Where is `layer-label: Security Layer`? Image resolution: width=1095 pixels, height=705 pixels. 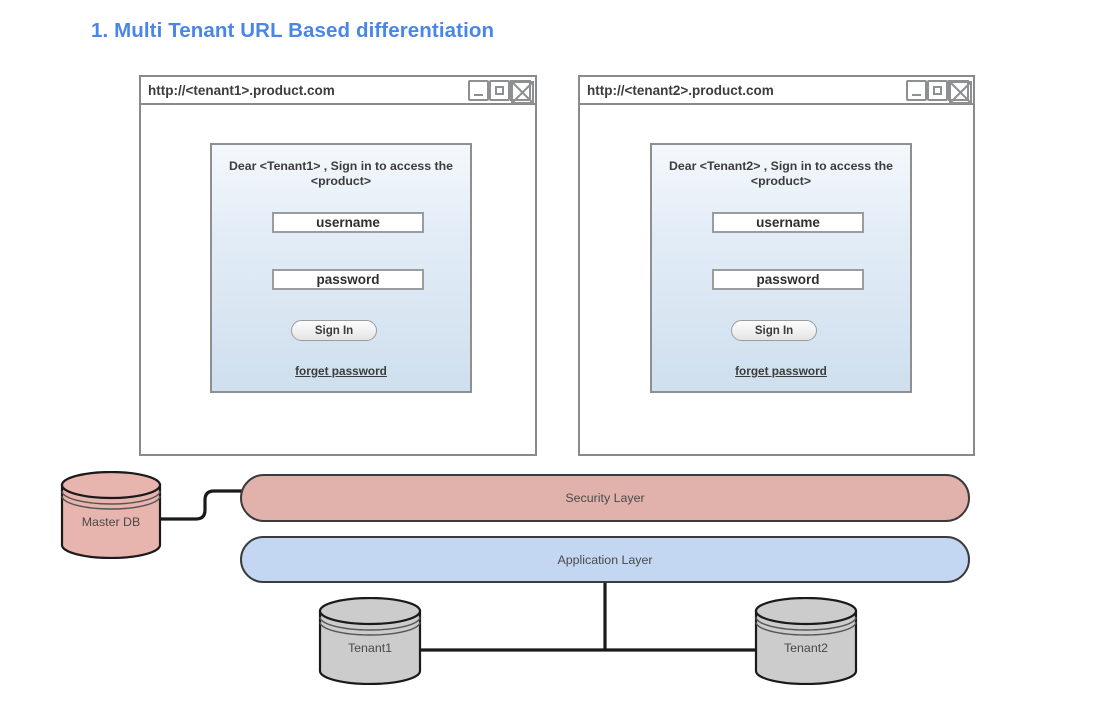
layer-label: Security Layer is located at coordinates (605, 498).